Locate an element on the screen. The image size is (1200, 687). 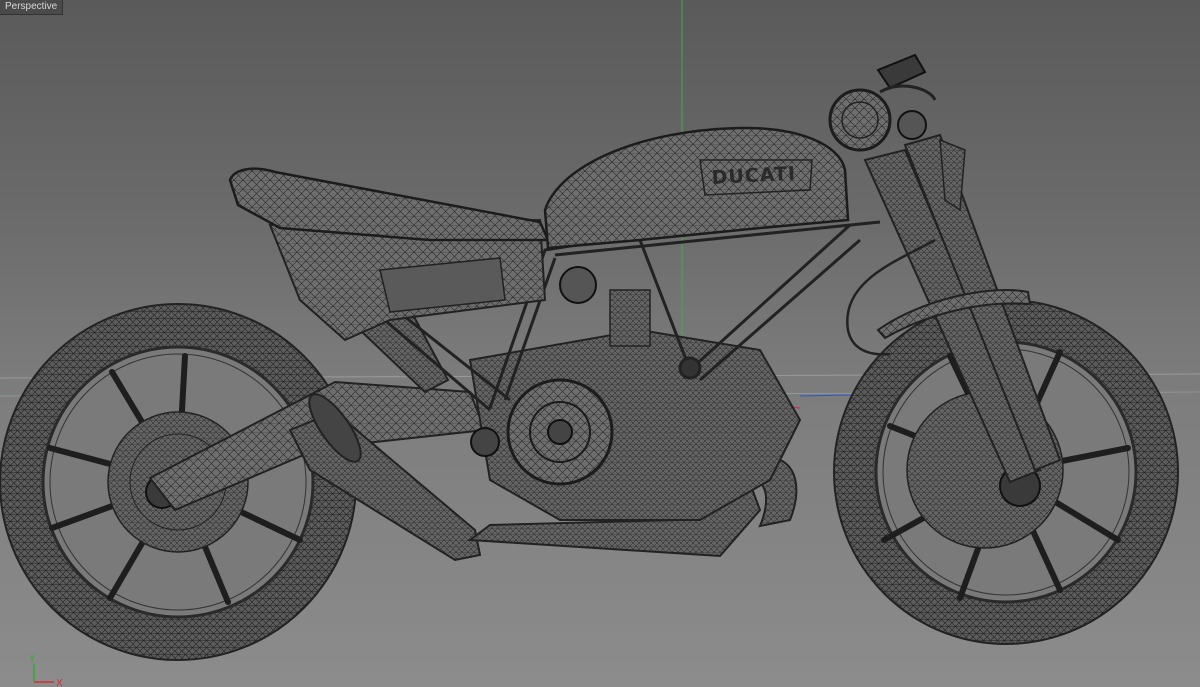
axis-x-label: X is located at coordinates (59, 682).